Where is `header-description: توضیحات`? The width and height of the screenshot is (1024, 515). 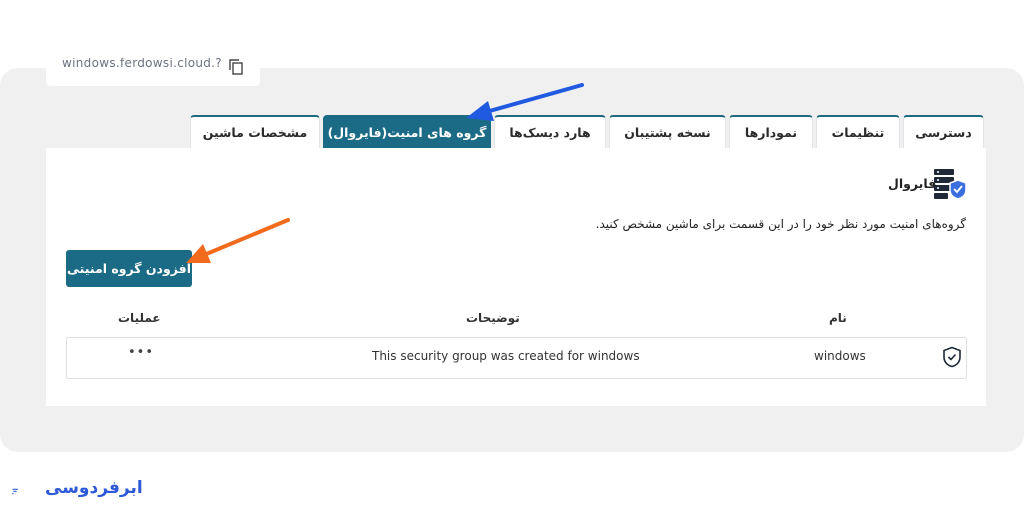 header-description: توضیحات is located at coordinates (493, 318).